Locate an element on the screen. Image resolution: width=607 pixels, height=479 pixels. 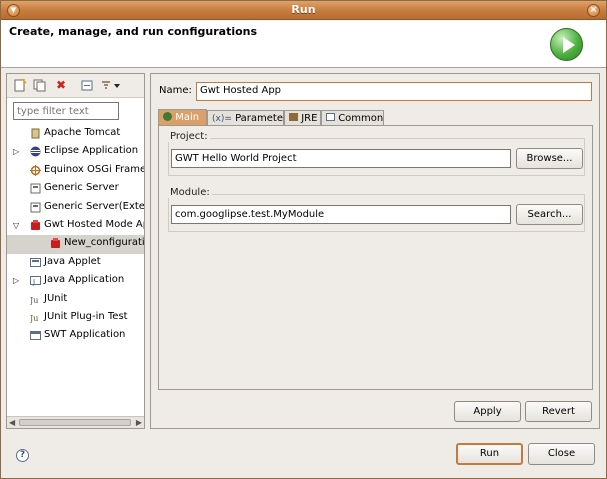
tree-item: Apache Tomcat is located at coordinates (75, 134).